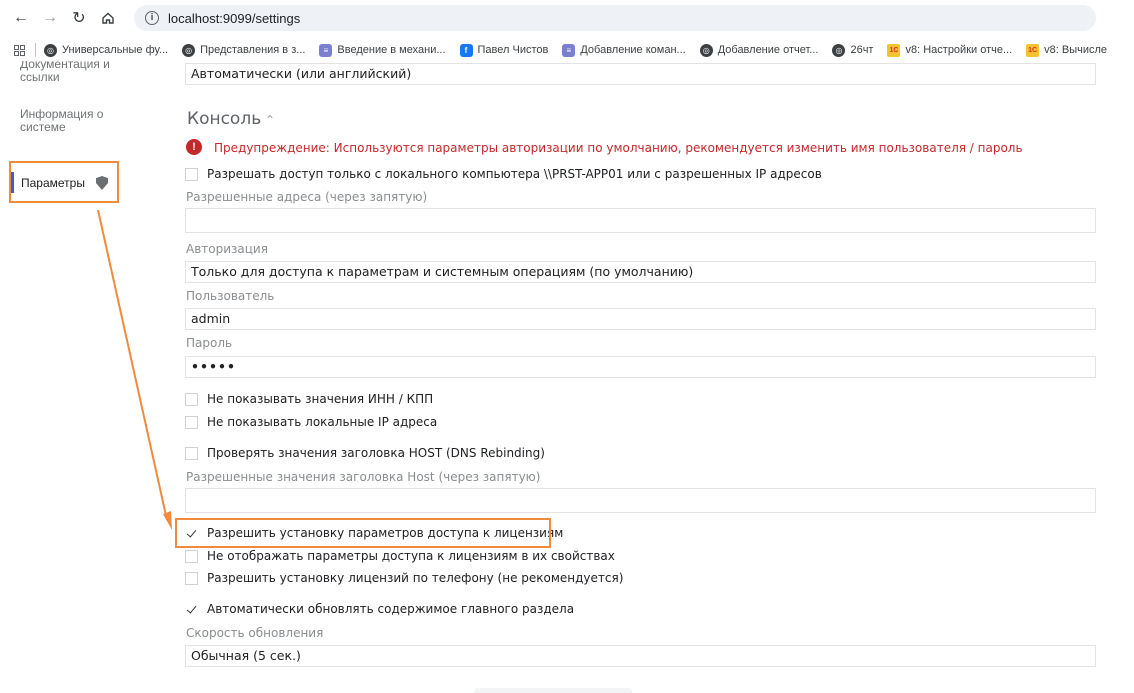 This screenshot has width=1134, height=693. I want to click on auth-label: Авторизация, so click(227, 249).